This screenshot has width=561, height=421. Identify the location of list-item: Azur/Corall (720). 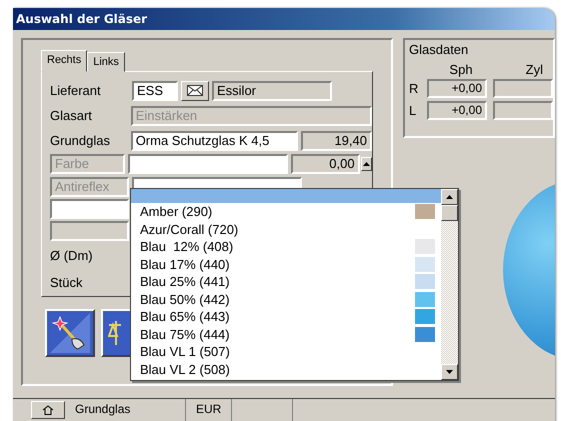
(189, 229).